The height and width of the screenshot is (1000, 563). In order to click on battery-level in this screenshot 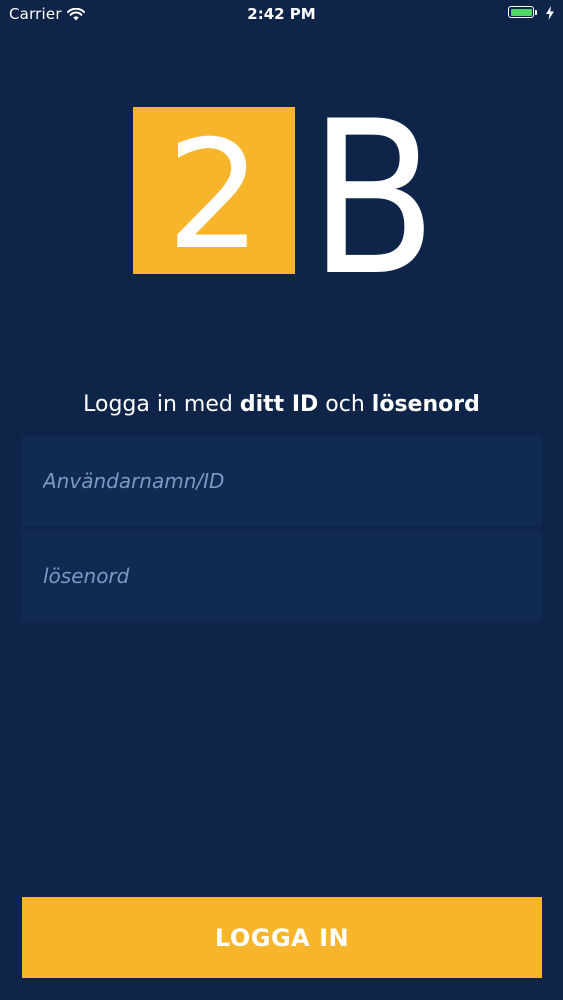, I will do `click(521, 12)`.